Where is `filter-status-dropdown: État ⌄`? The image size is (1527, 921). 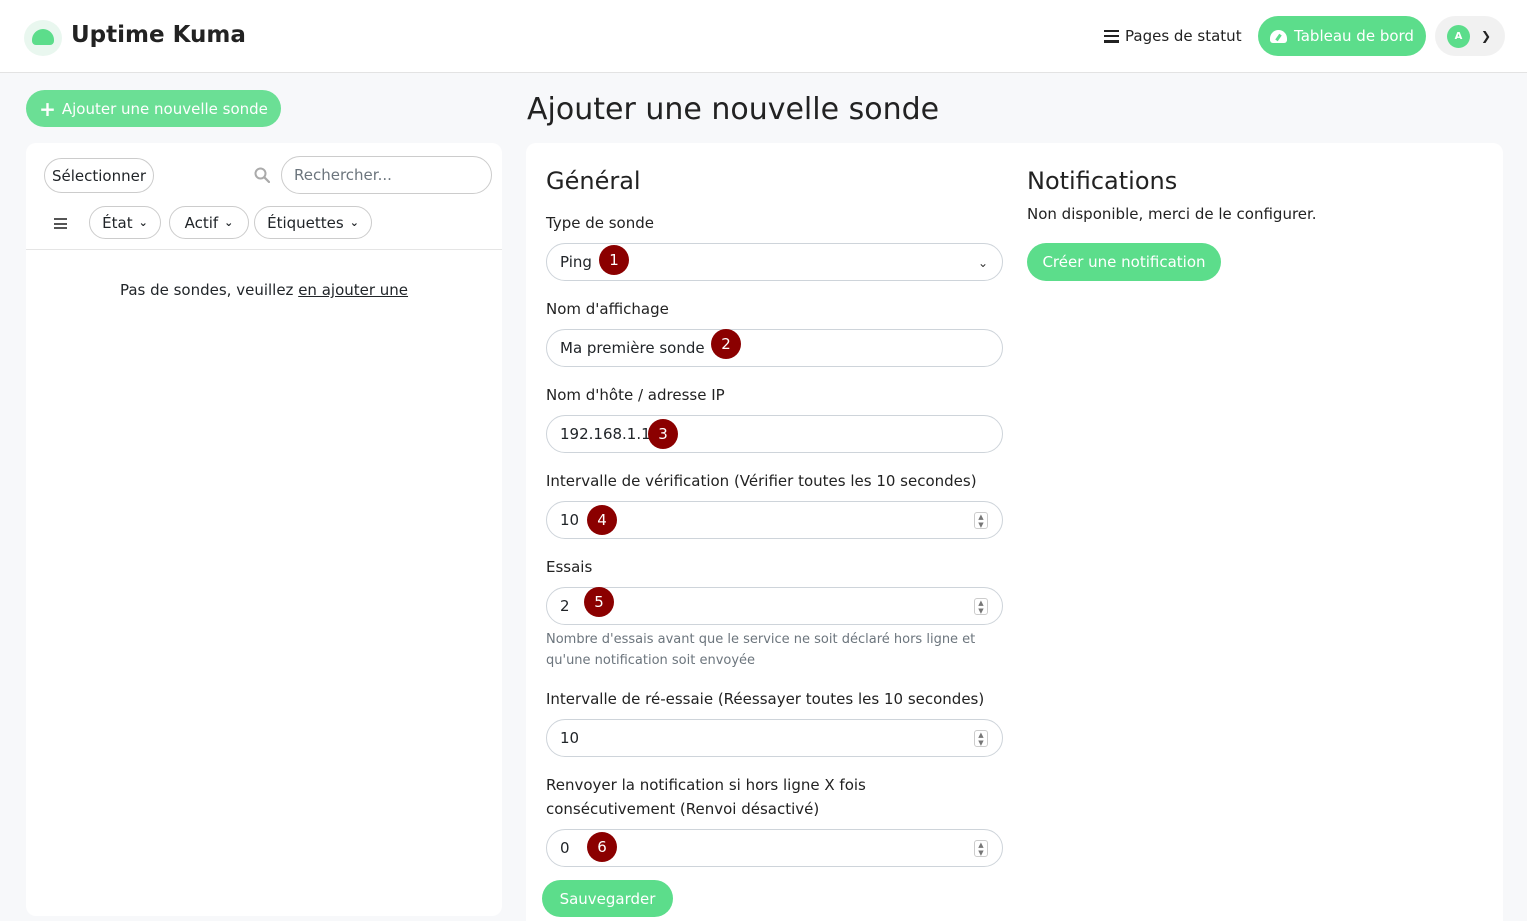
filter-status-dropdown: État ⌄ is located at coordinates (125, 222).